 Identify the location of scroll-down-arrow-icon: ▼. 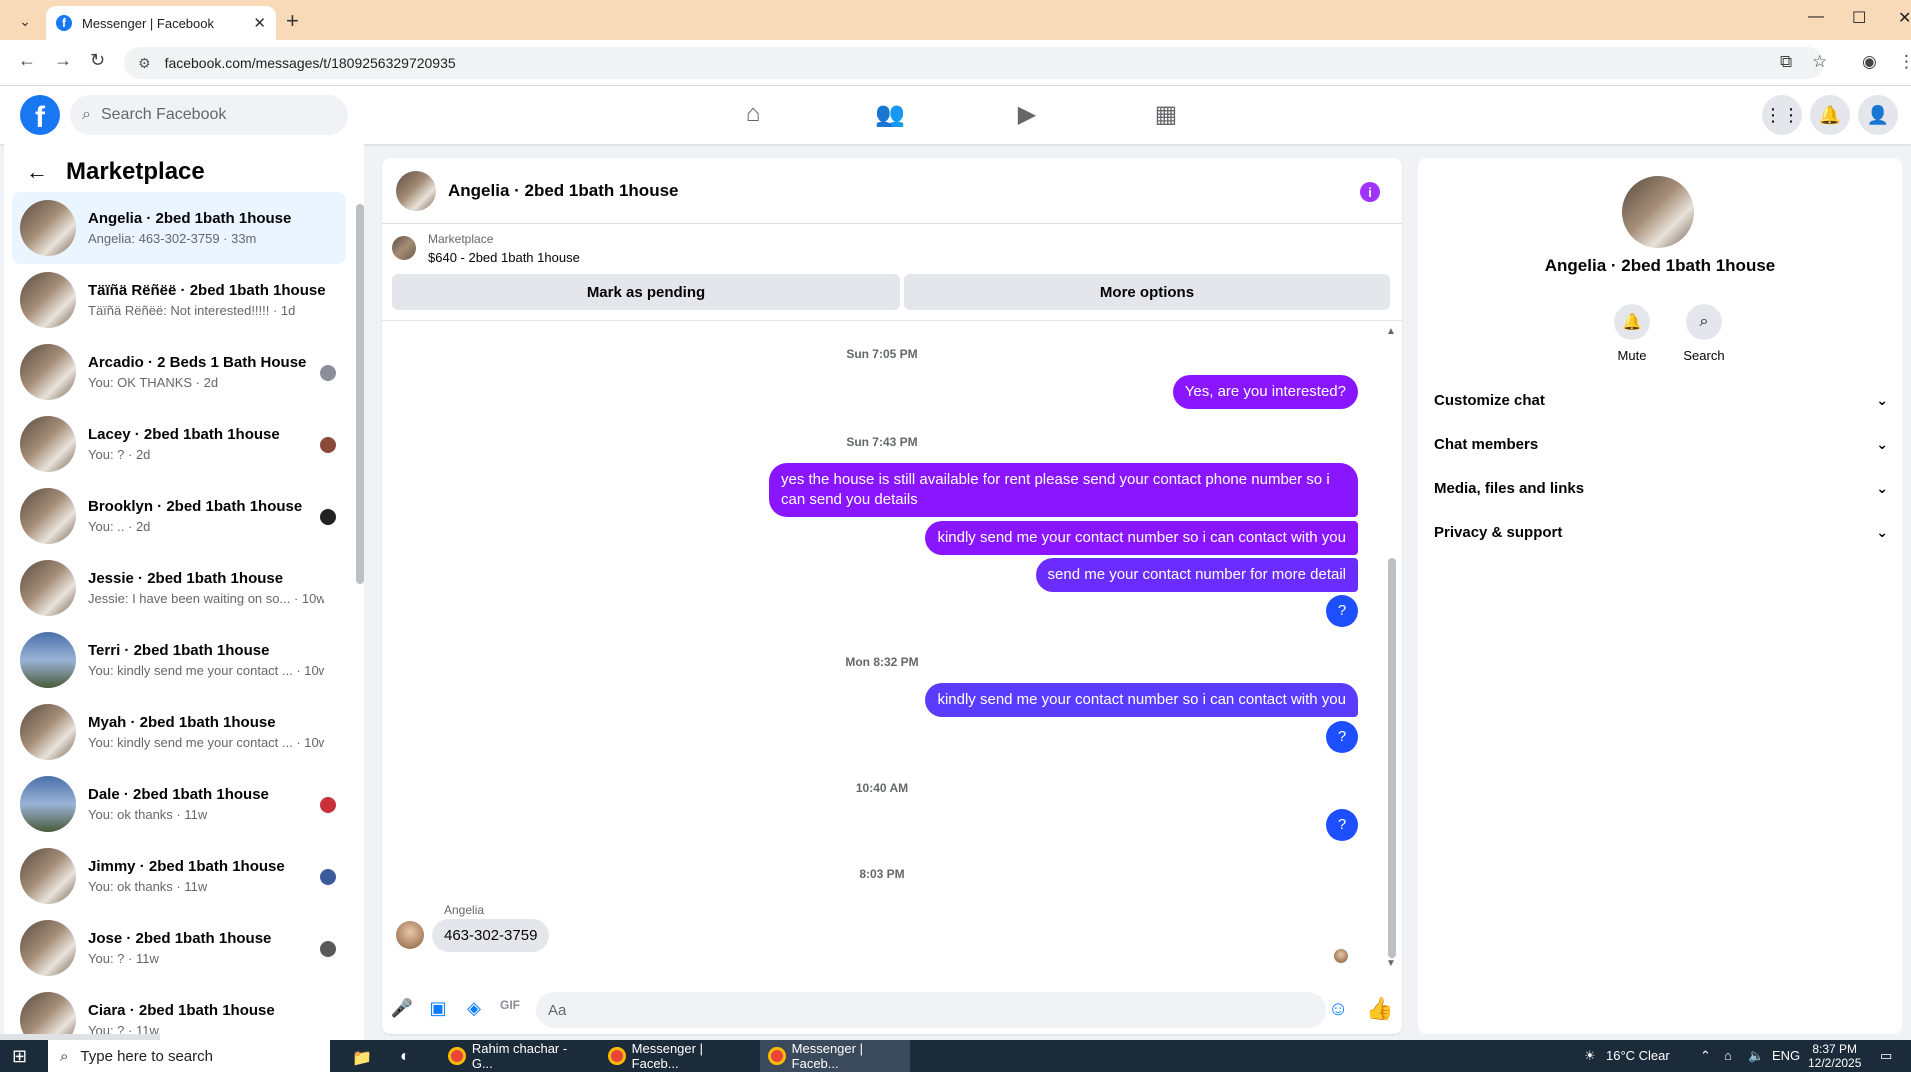
(1391, 963).